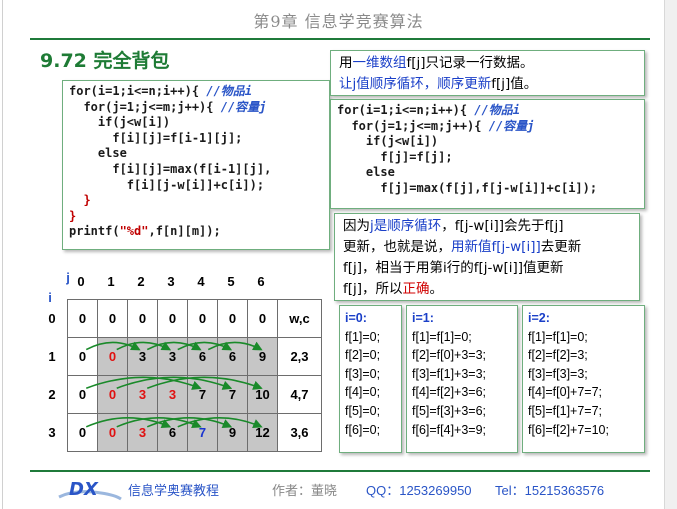 This screenshot has height=509, width=677. Describe the element at coordinates (670, 254) in the screenshot. I see `scrollbar` at that location.